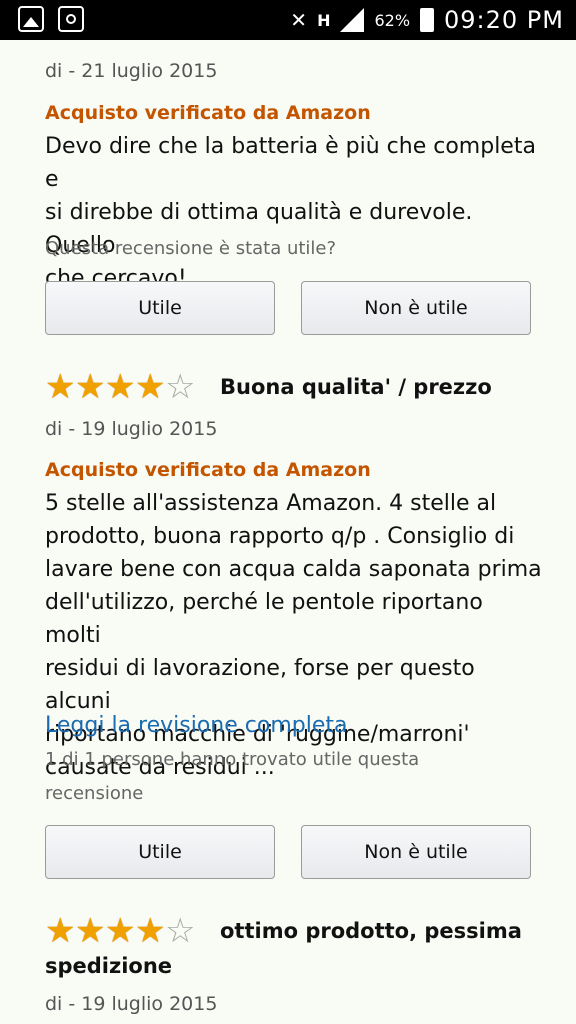 This screenshot has height=1024, width=576. What do you see at coordinates (191, 248) in the screenshot?
I see `helpful-question: Questa recensione è stata utile?` at bounding box center [191, 248].